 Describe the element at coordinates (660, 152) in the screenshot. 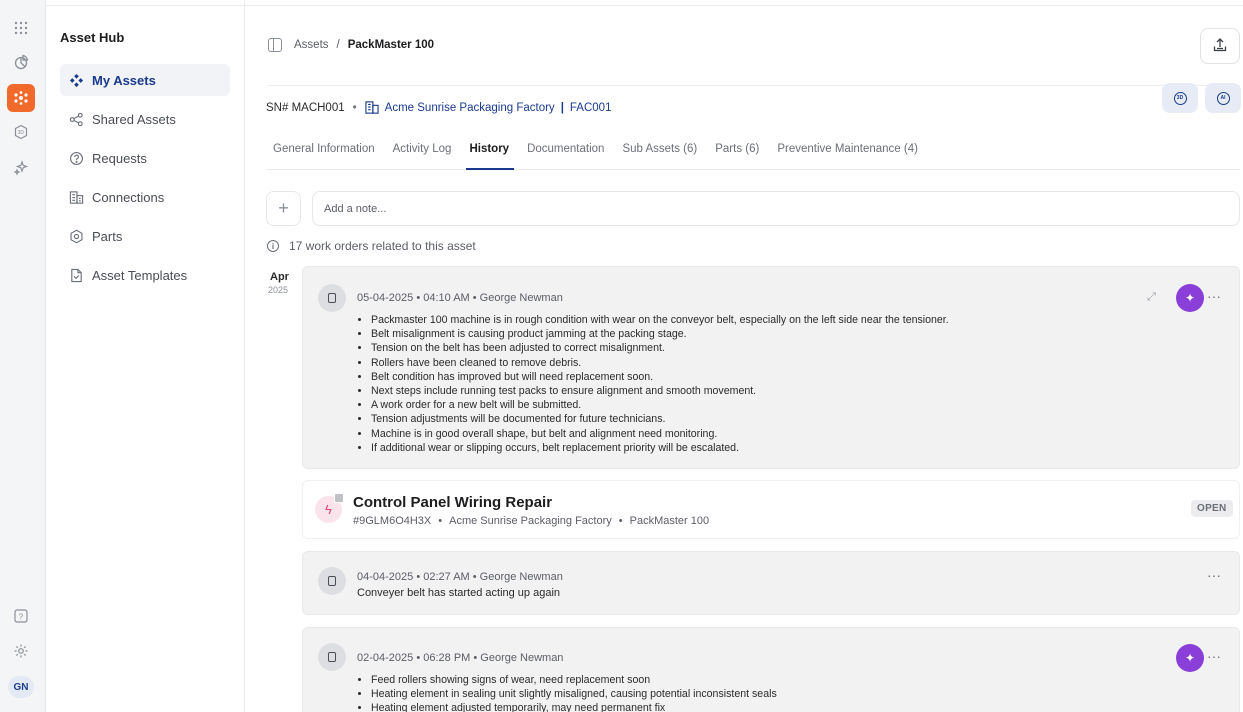

I see `tab-sub-assets: Sub Assets (6)` at that location.